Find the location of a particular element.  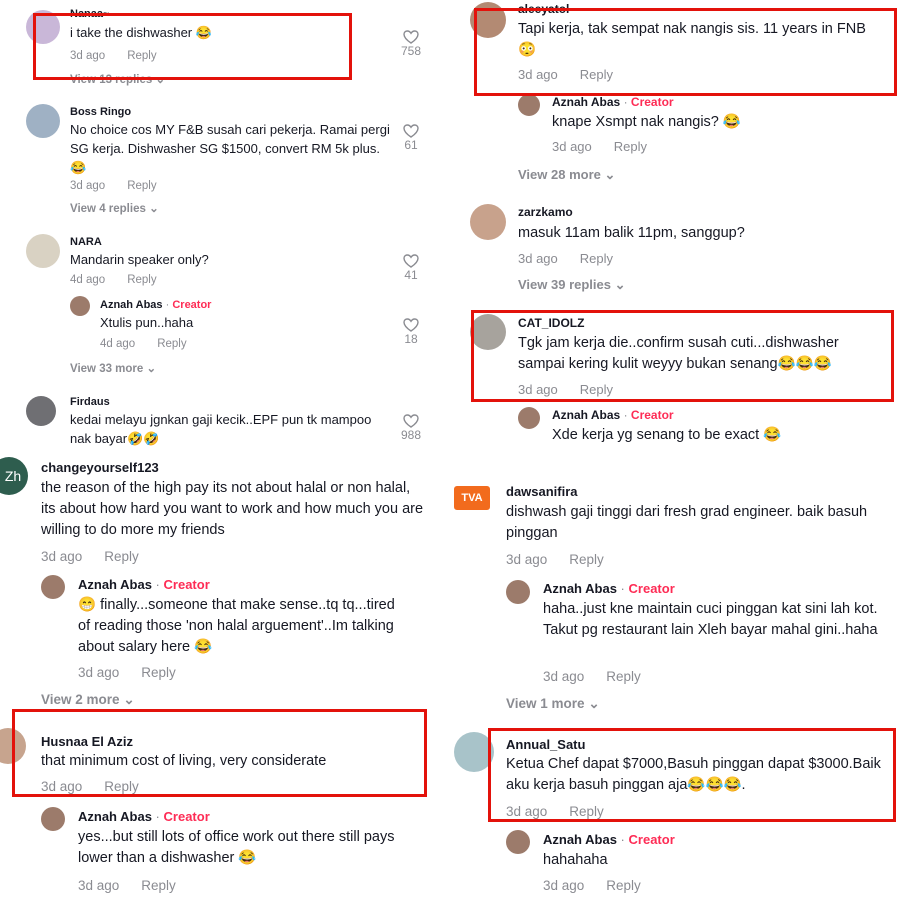

like-button: 18 is located at coordinates (411, 332).